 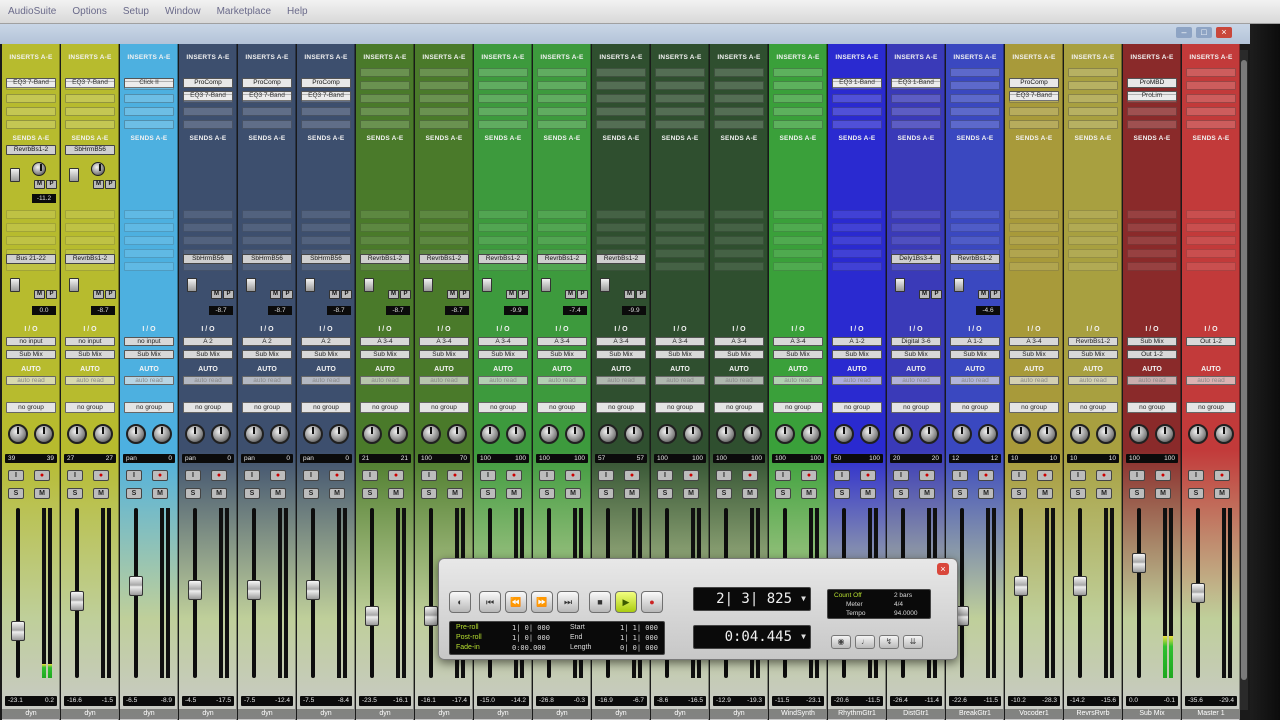 What do you see at coordinates (1151, 714) in the screenshot?
I see `track-name: Sub Mix` at bounding box center [1151, 714].